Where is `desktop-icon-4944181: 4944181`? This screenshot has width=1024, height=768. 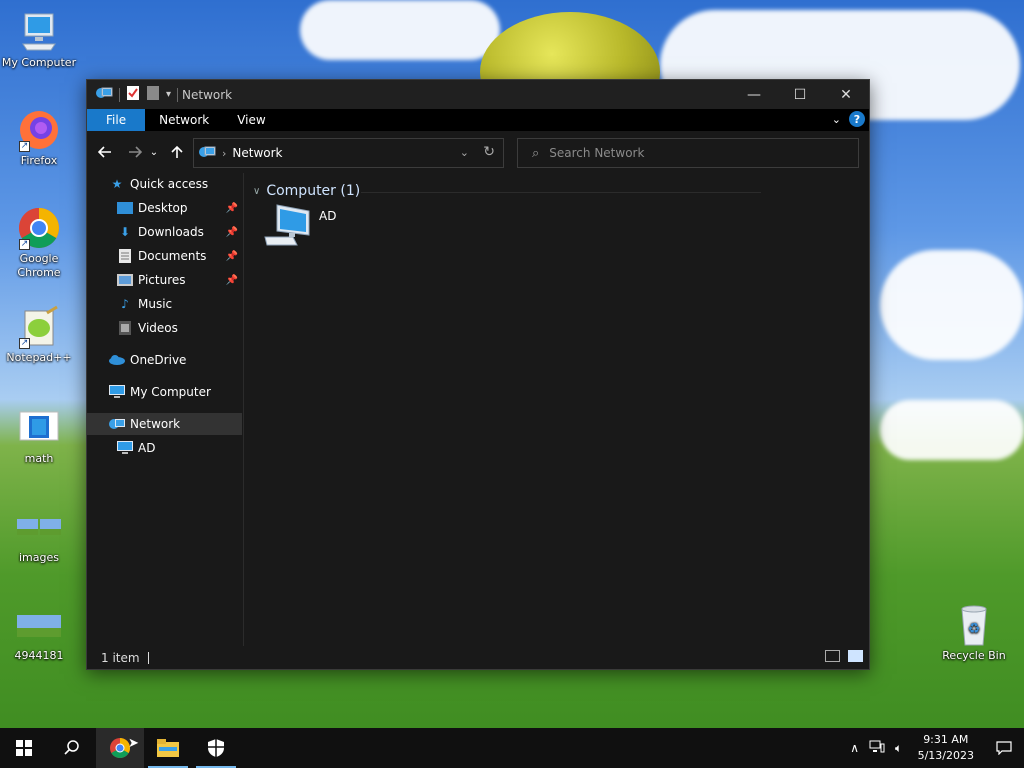
desktop-icon-4944181: 4944181 is located at coordinates (39, 633).